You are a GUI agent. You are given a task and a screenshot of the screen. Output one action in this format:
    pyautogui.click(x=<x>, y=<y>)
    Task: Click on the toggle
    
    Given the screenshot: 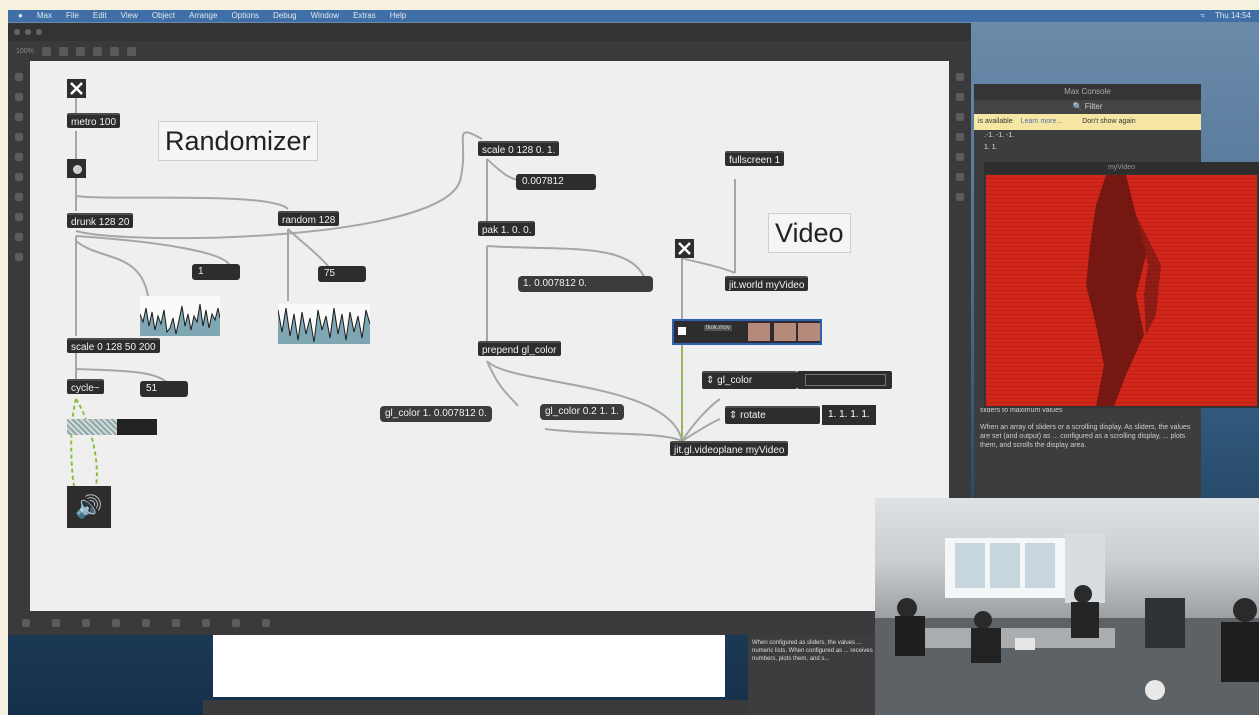 What is the action you would take?
    pyautogui.click(x=76, y=88)
    